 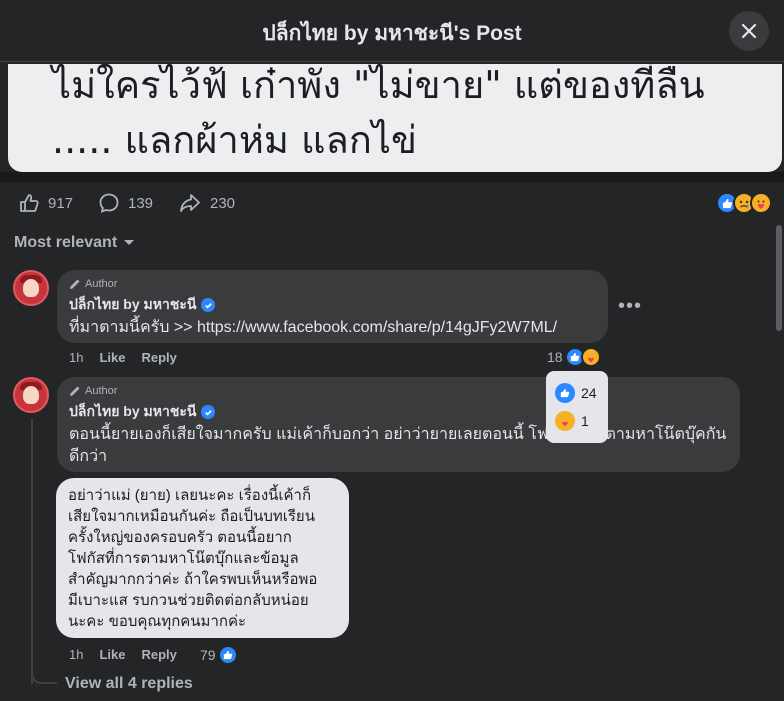 What do you see at coordinates (202, 516) in the screenshot?
I see `reply-text-line: เสียใจมากเหมือนกันค่ะ ถือเป็นบทเรียน` at bounding box center [202, 516].